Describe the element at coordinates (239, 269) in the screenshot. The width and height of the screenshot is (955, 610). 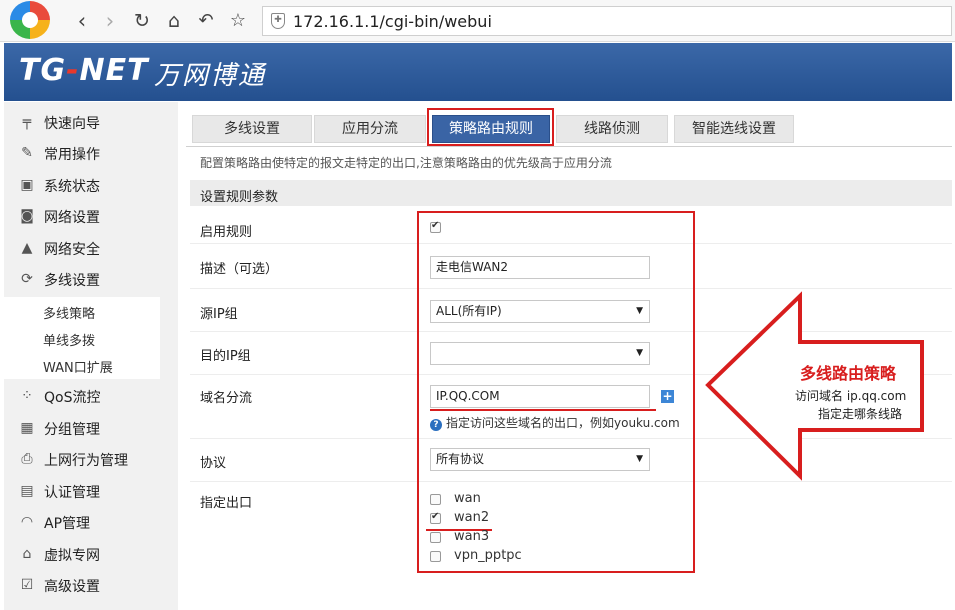
I see `description-label: 描述（可选）` at that location.